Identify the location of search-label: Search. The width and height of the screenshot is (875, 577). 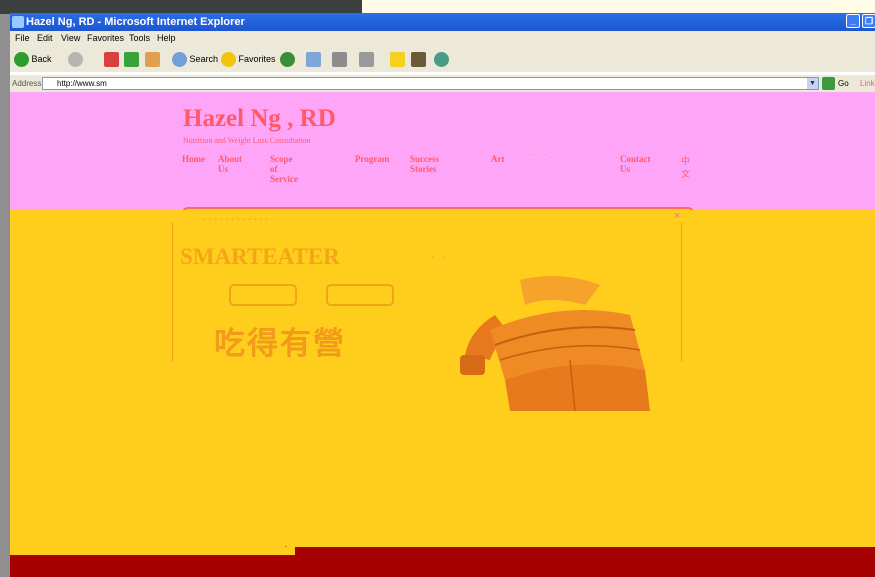
(204, 59).